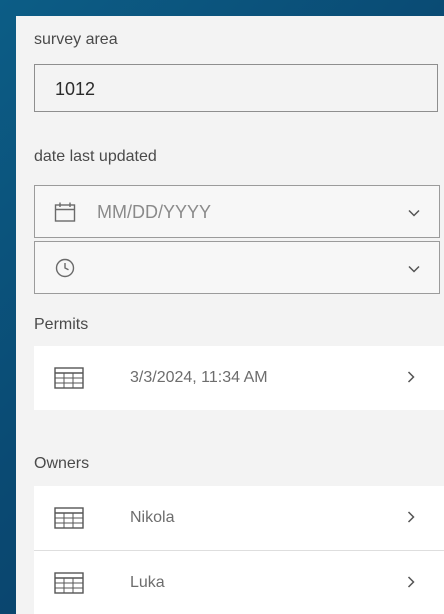  Describe the element at coordinates (236, 88) in the screenshot. I see `survey-area-input: 1012` at that location.